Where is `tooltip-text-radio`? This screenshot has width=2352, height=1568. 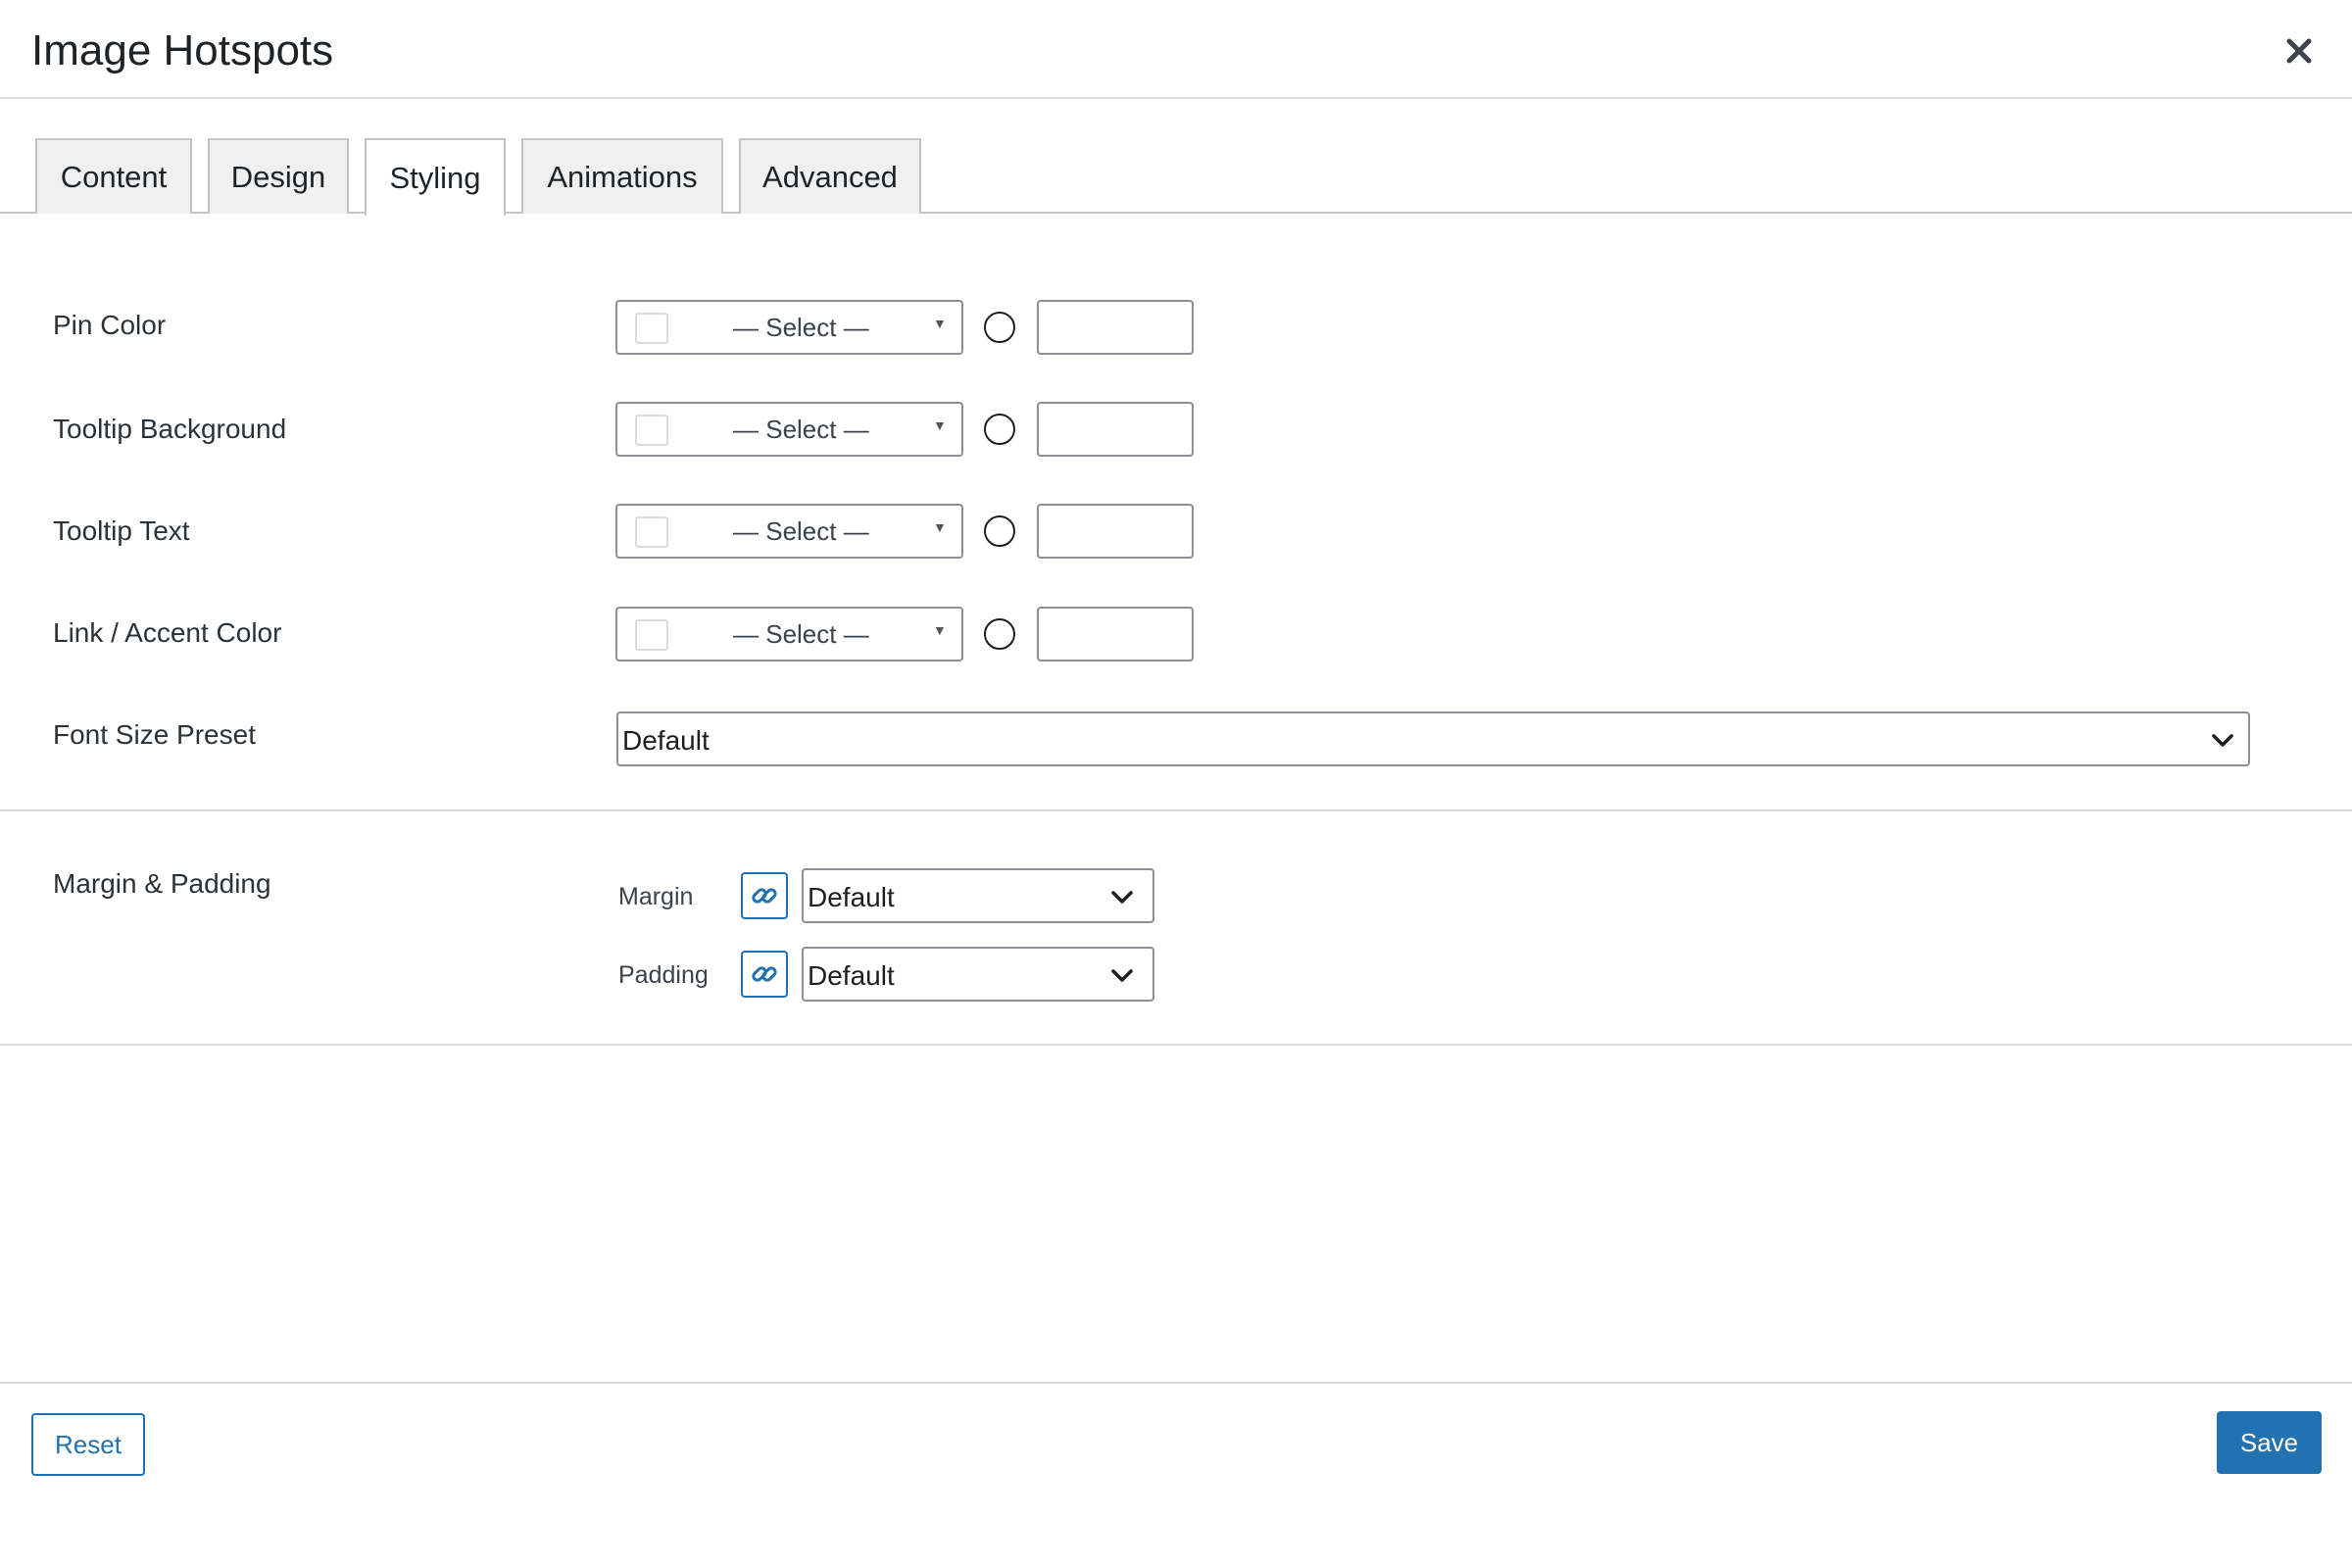 tooltip-text-radio is located at coordinates (999, 531).